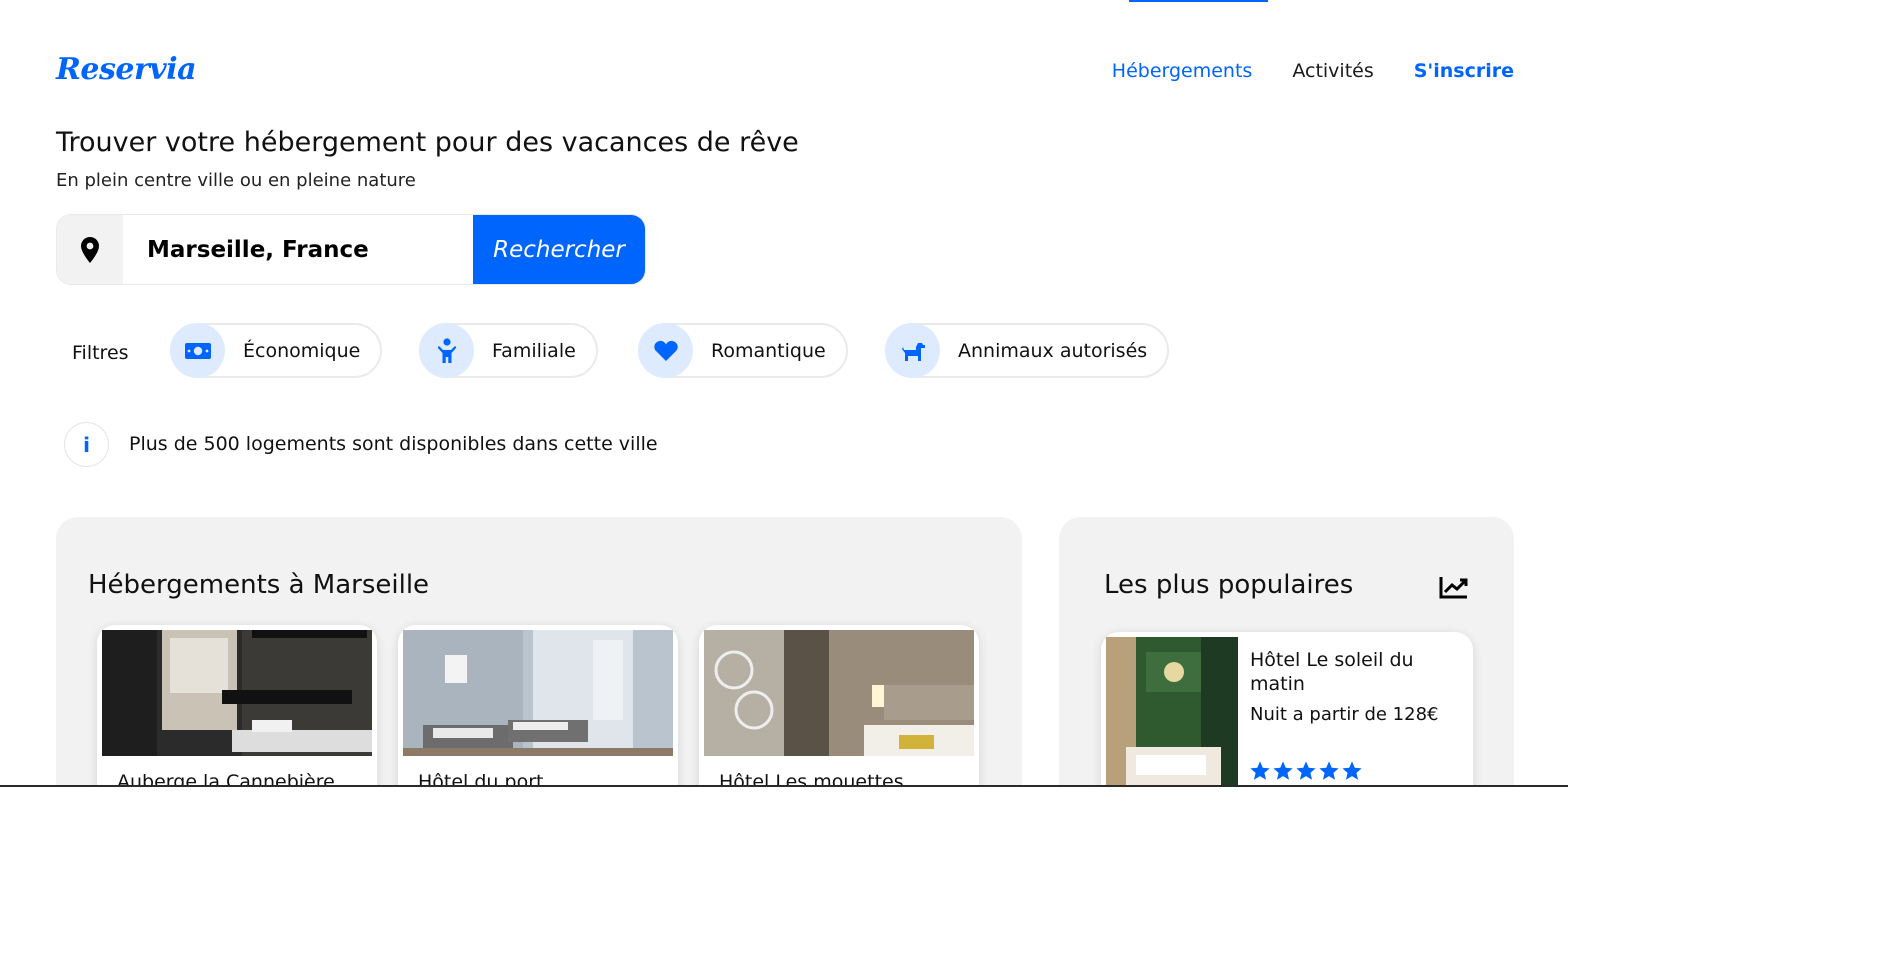  Describe the element at coordinates (90, 249) in the screenshot. I see `location-pin-icon` at that location.